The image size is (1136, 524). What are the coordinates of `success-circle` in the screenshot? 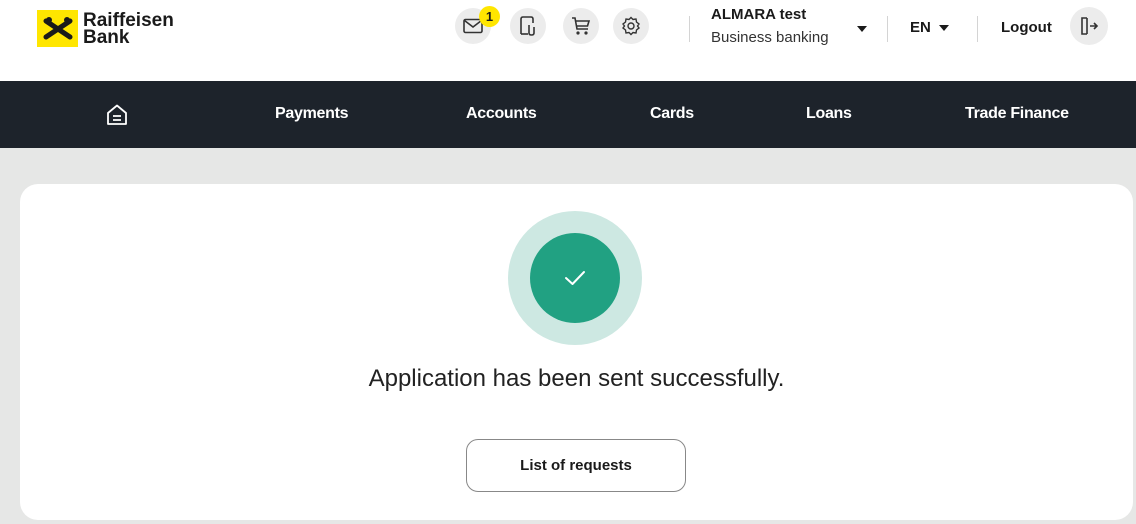 It's located at (575, 278).